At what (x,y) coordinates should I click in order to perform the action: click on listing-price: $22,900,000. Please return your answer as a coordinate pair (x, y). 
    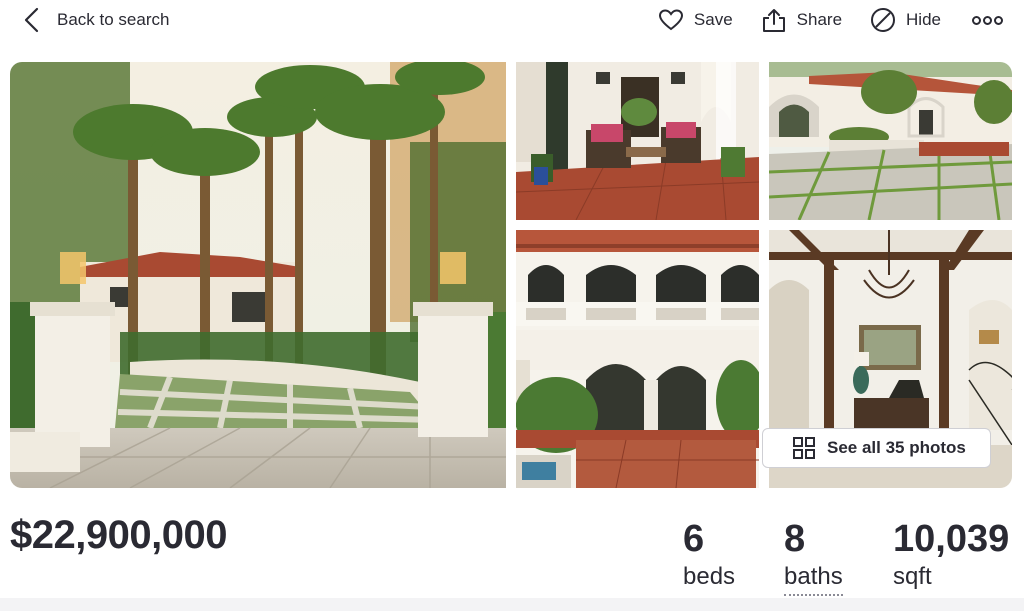
    Looking at the image, I should click on (118, 535).